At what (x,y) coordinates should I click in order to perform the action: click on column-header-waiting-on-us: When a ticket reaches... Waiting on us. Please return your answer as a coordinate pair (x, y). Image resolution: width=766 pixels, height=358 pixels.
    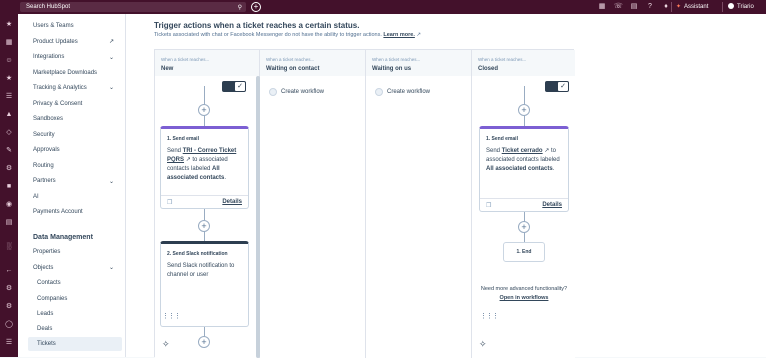
    Looking at the image, I should click on (419, 63).